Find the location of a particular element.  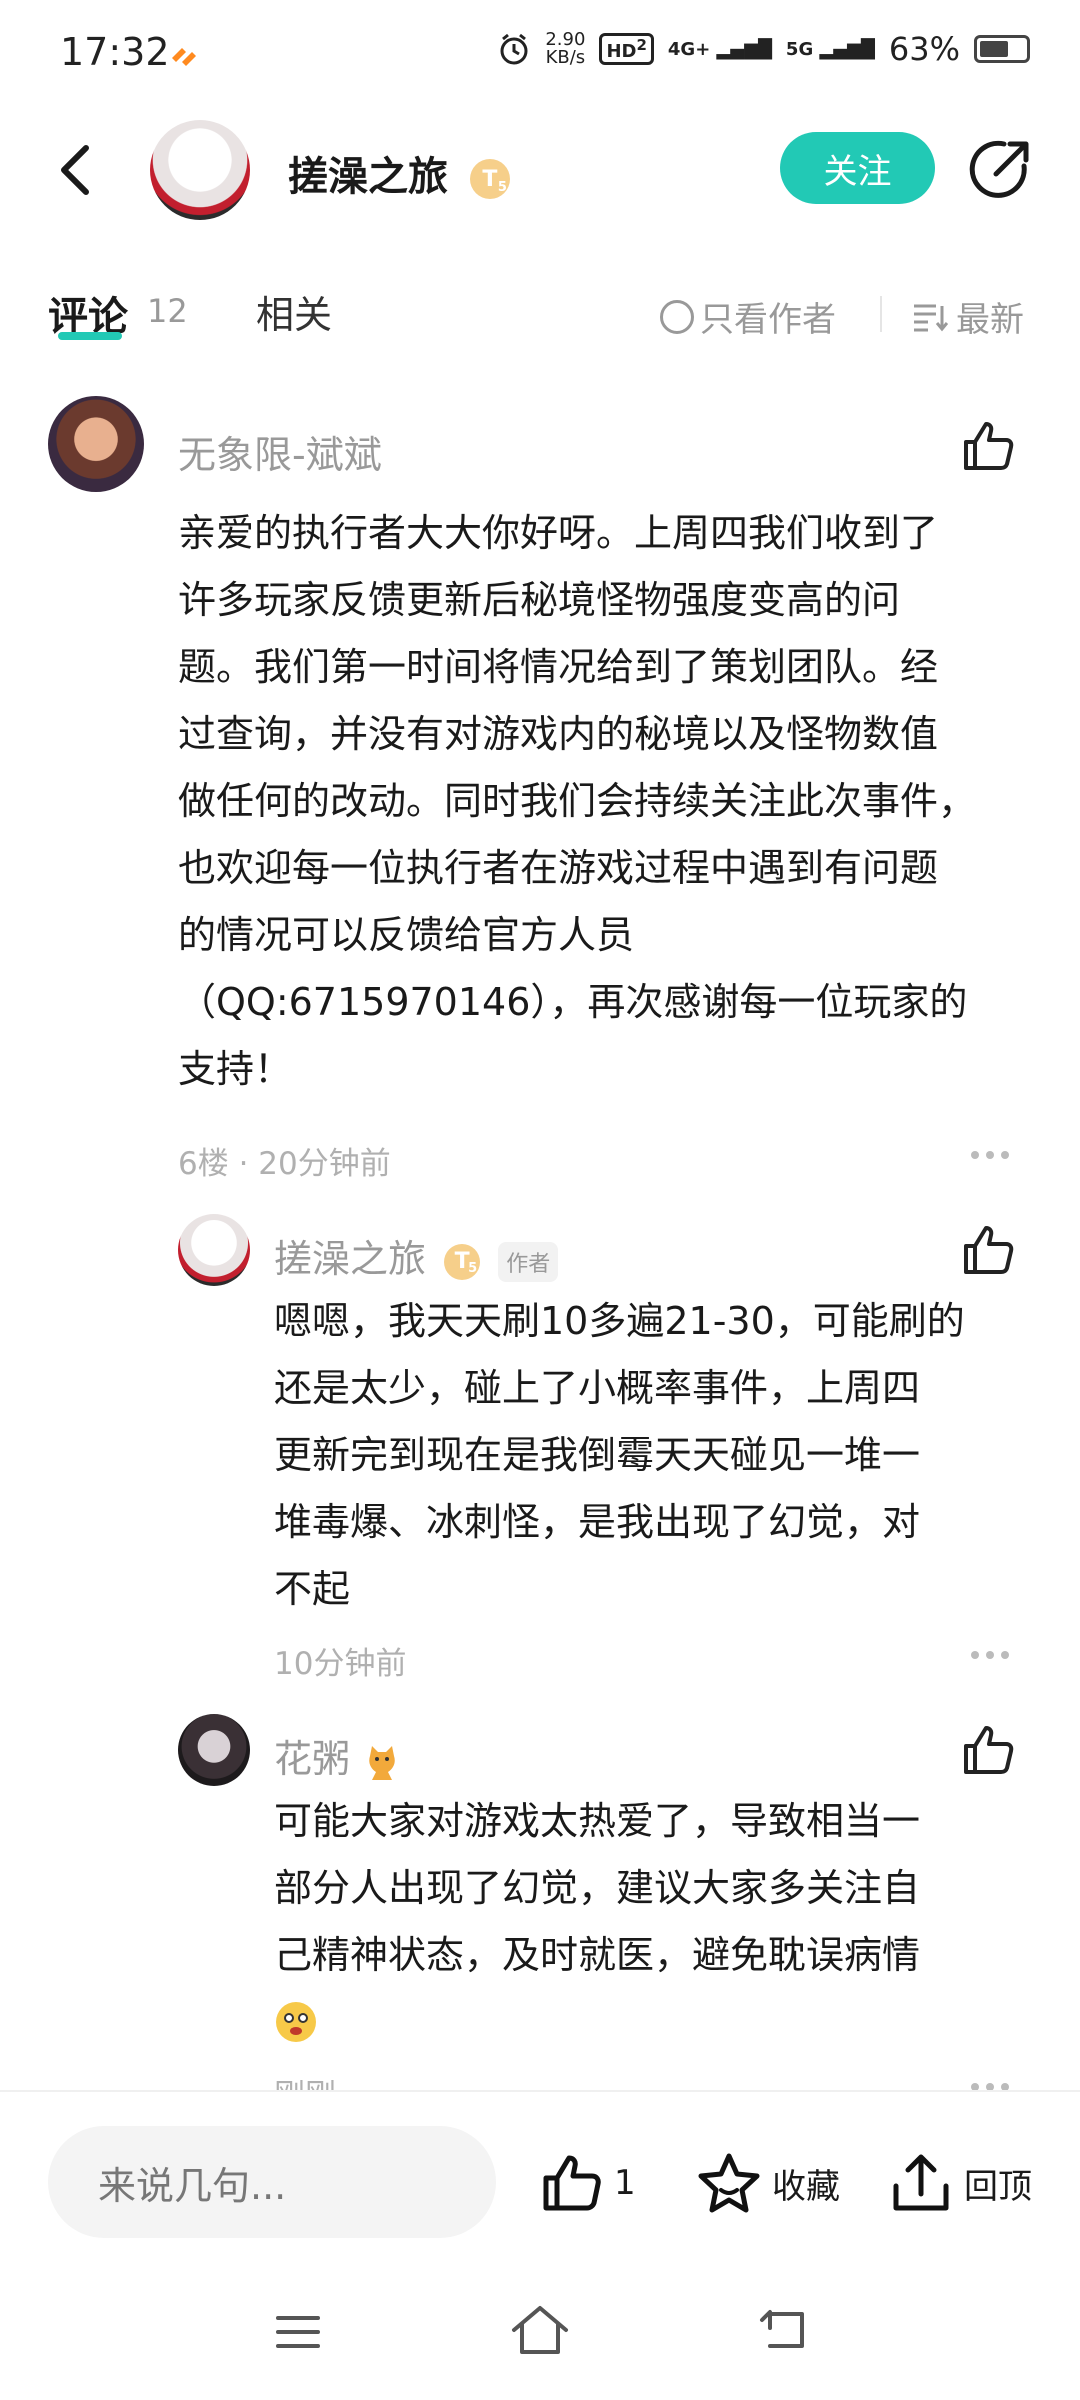

tab-related: 相关 is located at coordinates (294, 311).